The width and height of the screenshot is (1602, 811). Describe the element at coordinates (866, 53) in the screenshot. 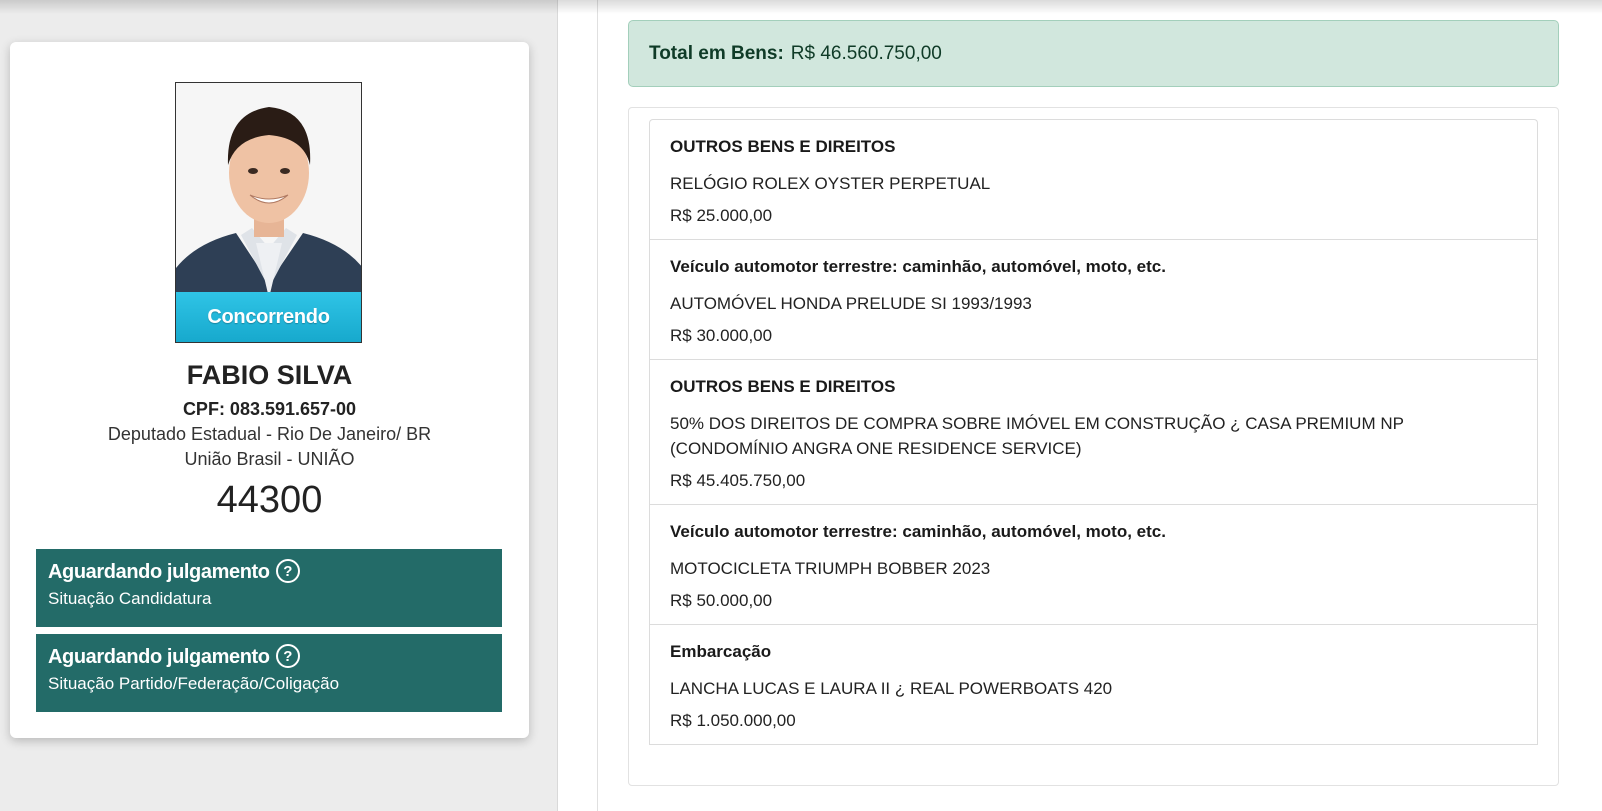

I see `total-assets-value: R$ 46.560.750,00` at that location.